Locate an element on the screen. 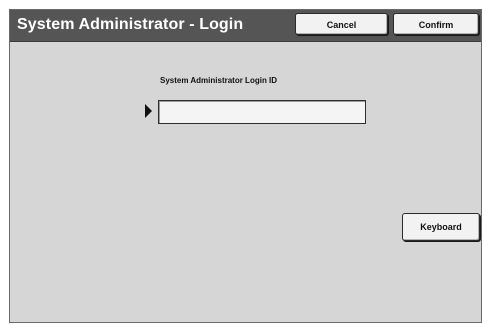 This screenshot has width=482, height=325. page-title: System Administrator - Login is located at coordinates (130, 24).